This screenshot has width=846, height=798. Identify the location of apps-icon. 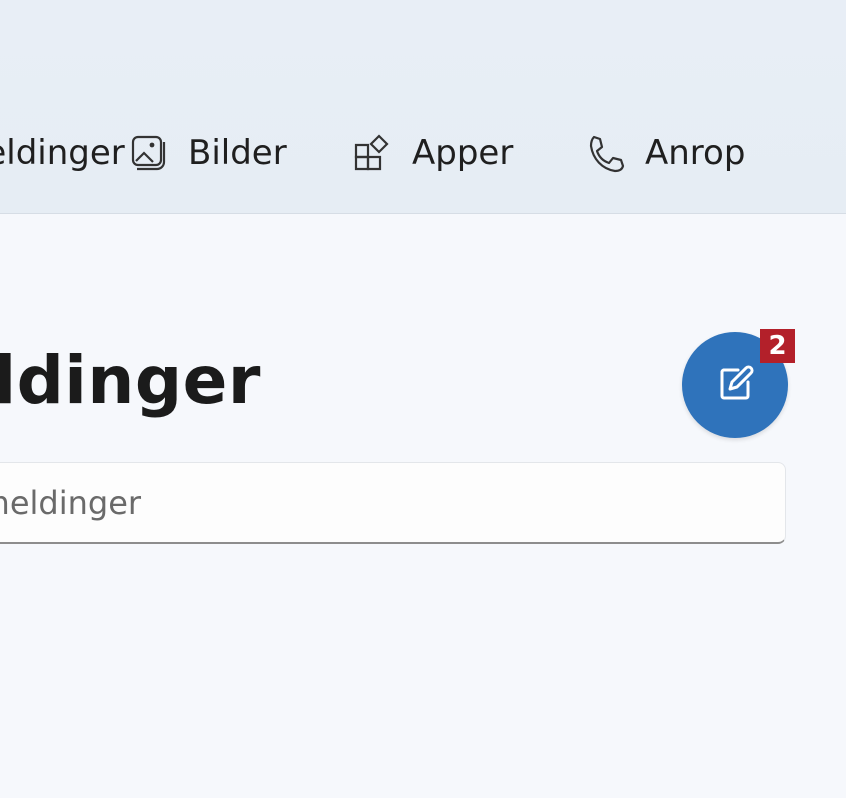
(372, 153).